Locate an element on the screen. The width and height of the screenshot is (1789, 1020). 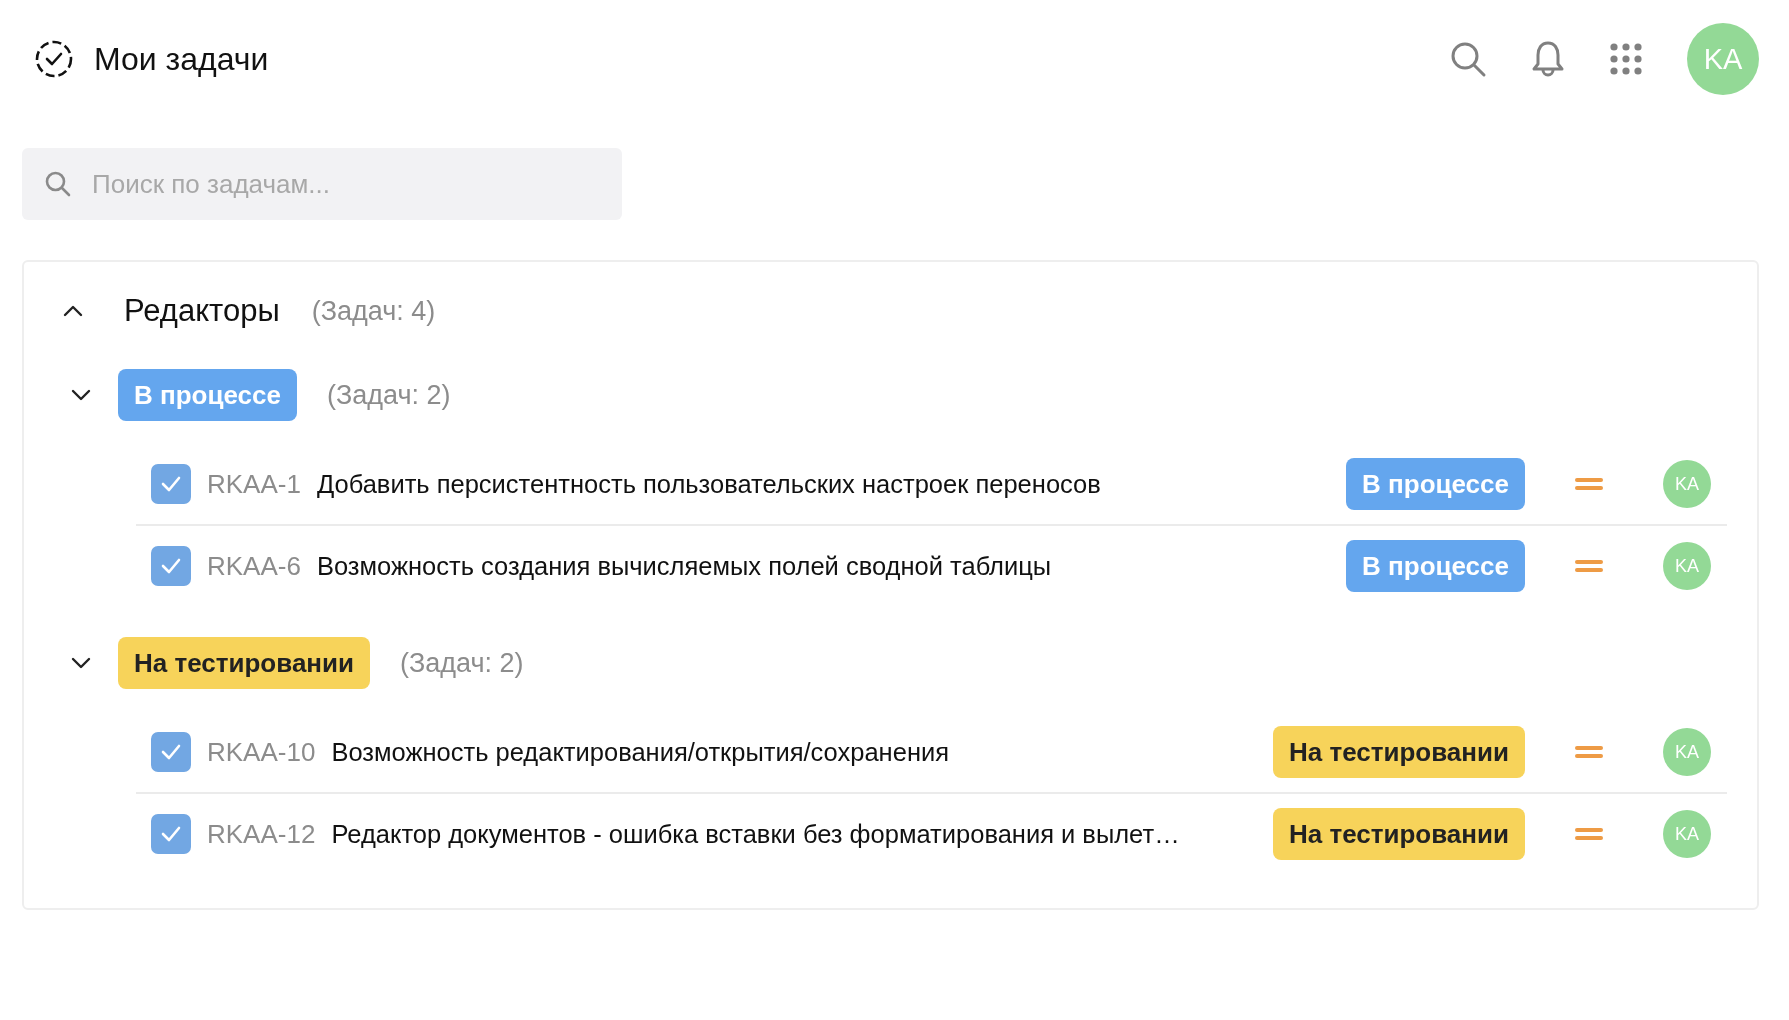
task-title: Возможность редактирования/открытия/сохранения is located at coordinates (796, 752).